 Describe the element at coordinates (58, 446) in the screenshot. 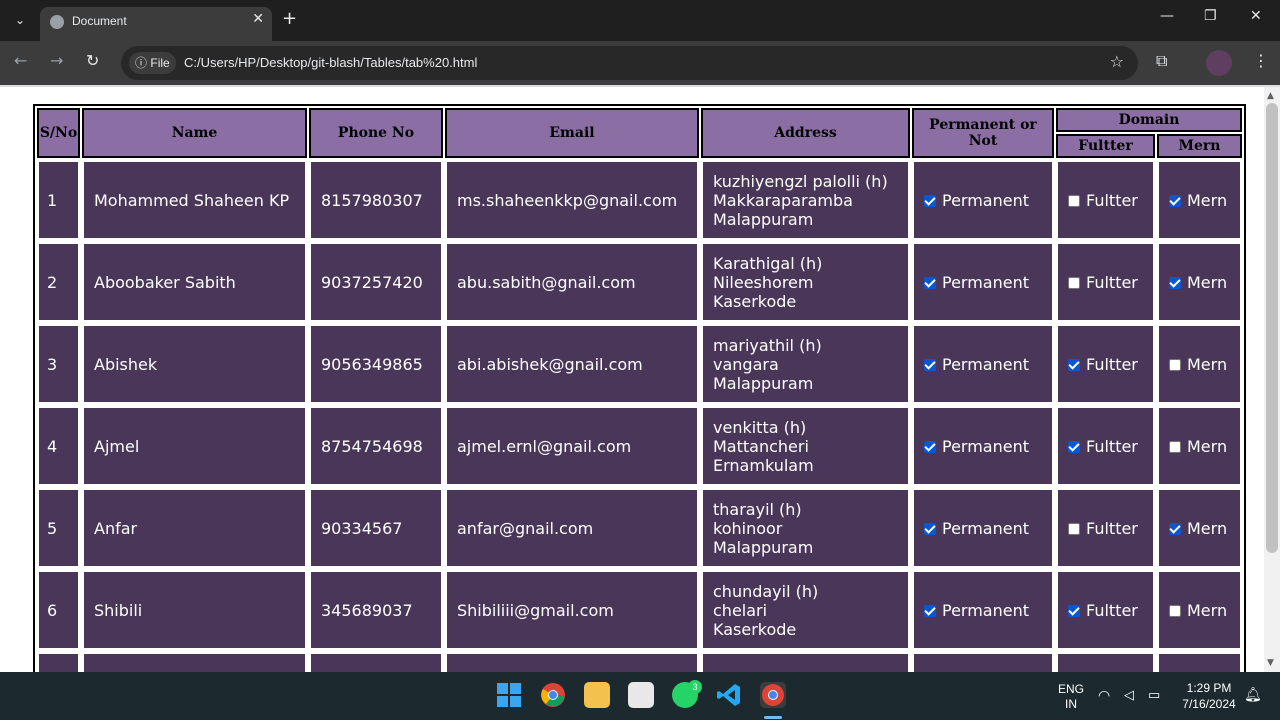

I see `cell-sno: 4` at that location.